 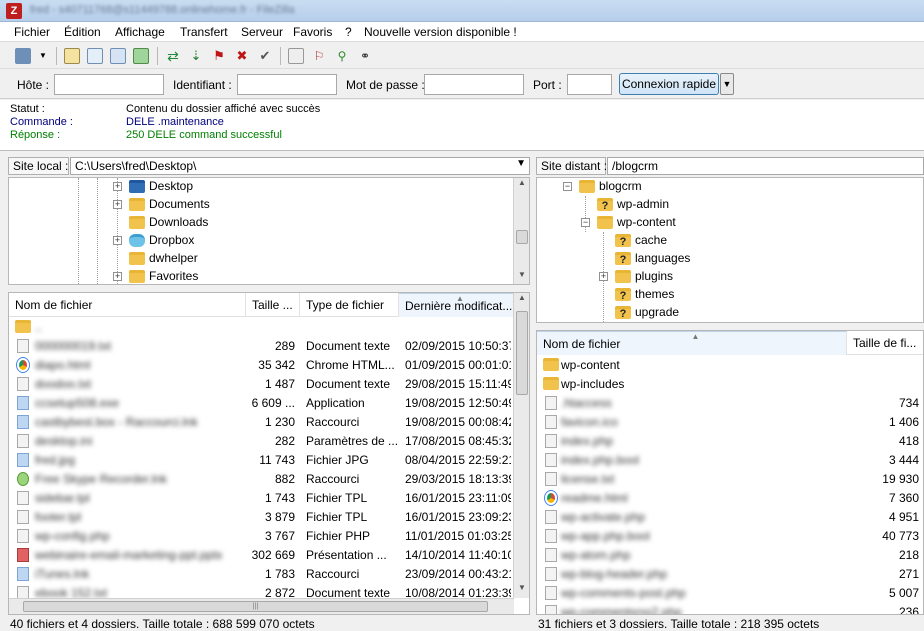 What do you see at coordinates (589, 84) in the screenshot?
I see `port-input` at bounding box center [589, 84].